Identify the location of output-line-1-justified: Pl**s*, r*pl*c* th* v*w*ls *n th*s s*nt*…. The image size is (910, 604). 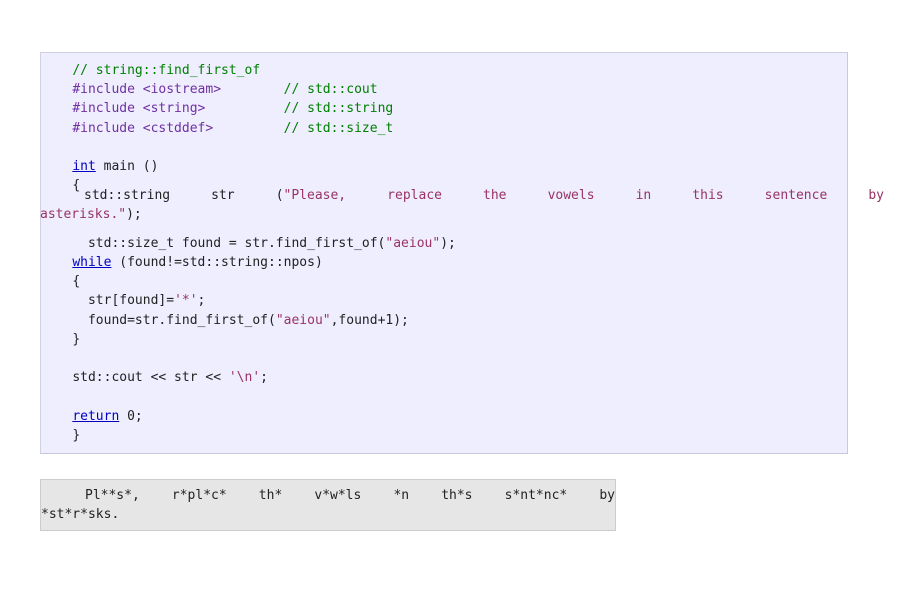
(350, 495).